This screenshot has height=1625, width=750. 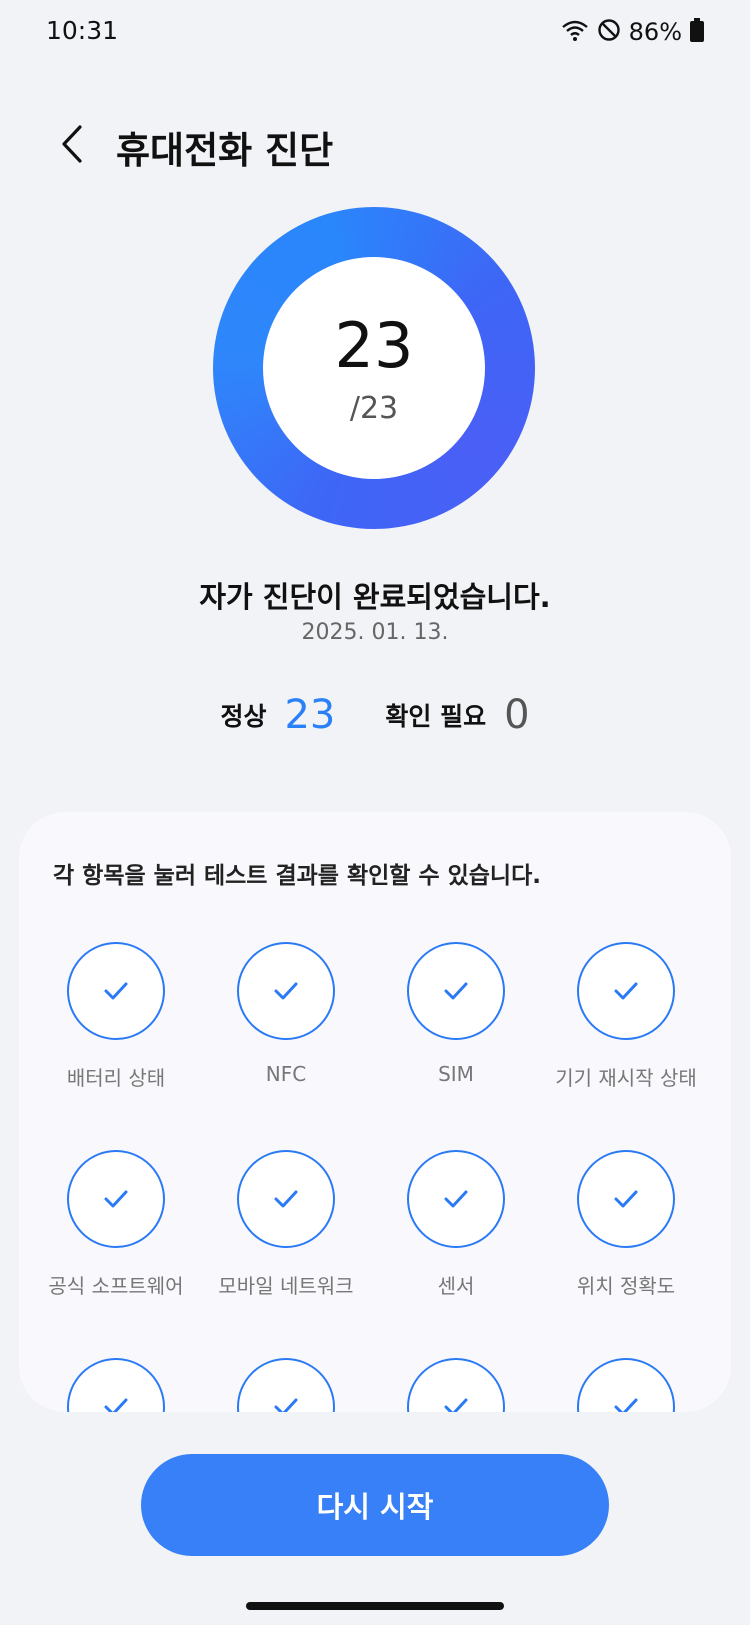 I want to click on test-item-label: NFC, so click(x=286, y=1074).